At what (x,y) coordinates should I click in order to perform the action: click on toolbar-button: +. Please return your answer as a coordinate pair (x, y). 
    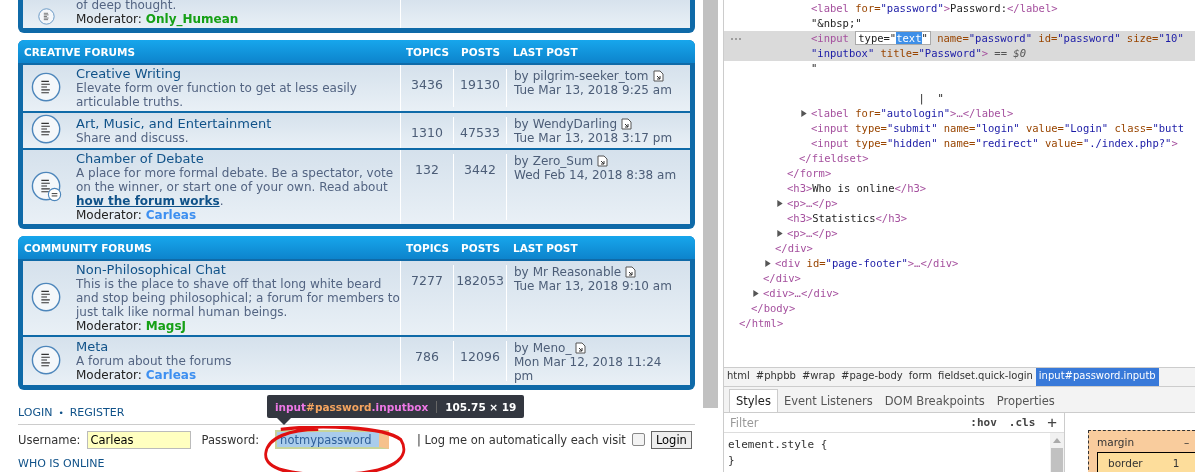
    Looking at the image, I should click on (1052, 422).